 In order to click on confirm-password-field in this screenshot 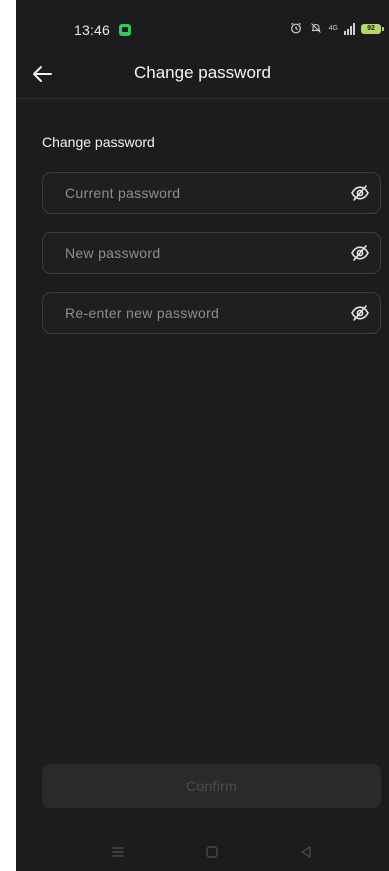, I will do `click(211, 313)`.